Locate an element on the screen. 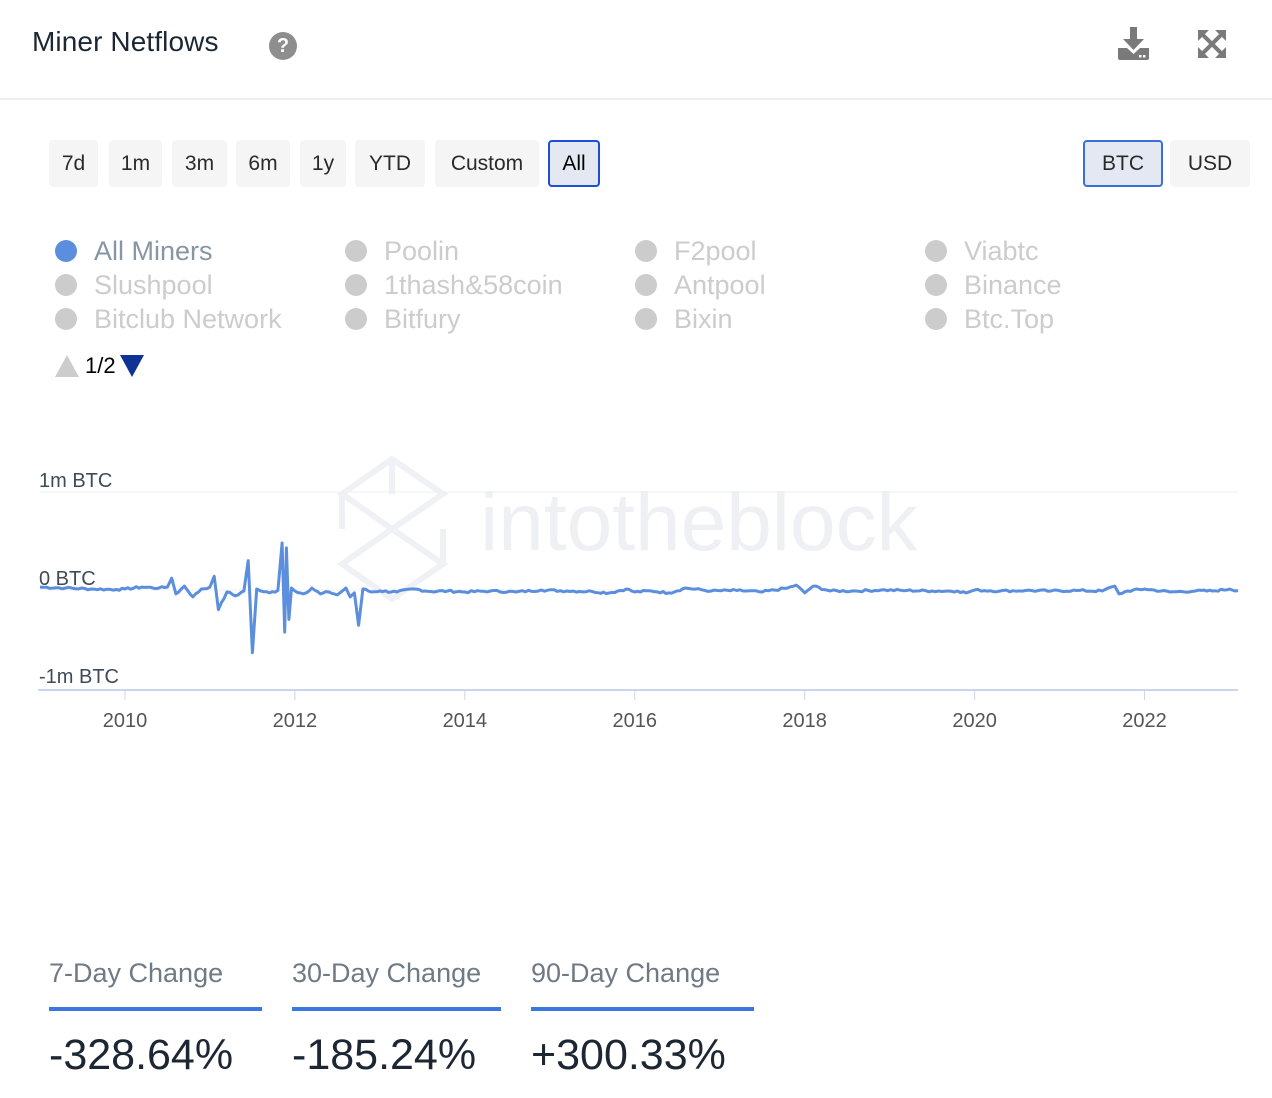 Image resolution: width=1272 pixels, height=1098 pixels. pager-down-arrow-icon is located at coordinates (131, 366).